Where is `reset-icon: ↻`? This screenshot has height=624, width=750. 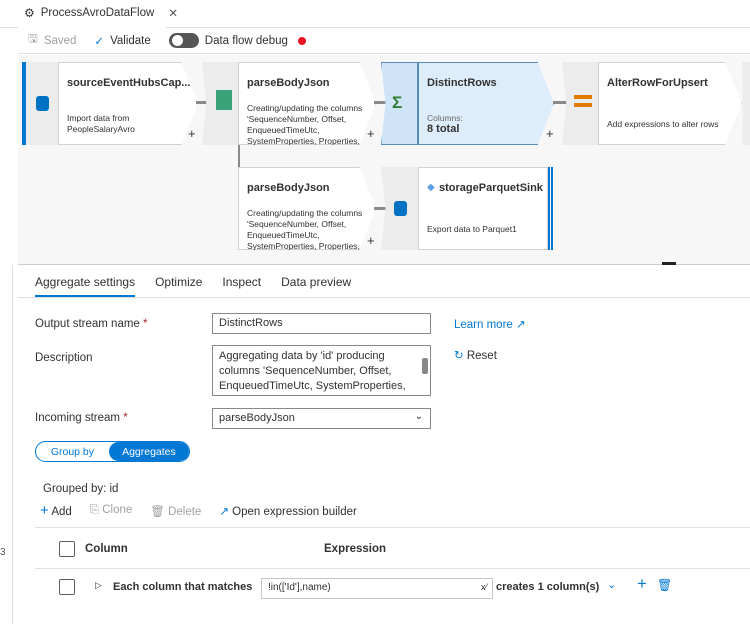
reset-icon: ↻ is located at coordinates (459, 356).